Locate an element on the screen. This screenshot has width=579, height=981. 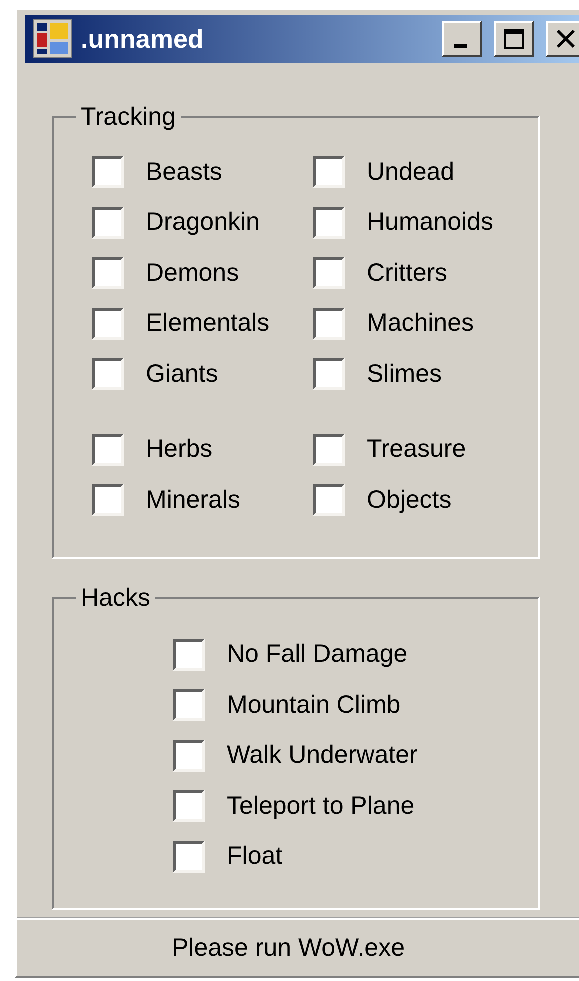
checkbox-label: Machines is located at coordinates (420, 323).